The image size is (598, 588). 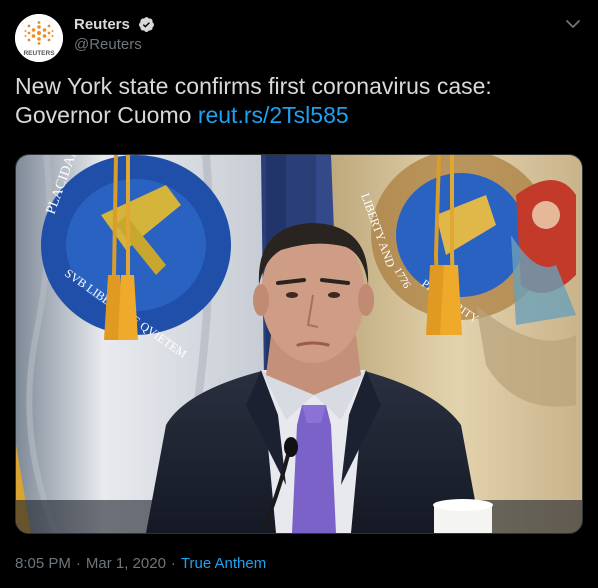 I want to click on avatar: REUTERS, so click(x=39, y=38).